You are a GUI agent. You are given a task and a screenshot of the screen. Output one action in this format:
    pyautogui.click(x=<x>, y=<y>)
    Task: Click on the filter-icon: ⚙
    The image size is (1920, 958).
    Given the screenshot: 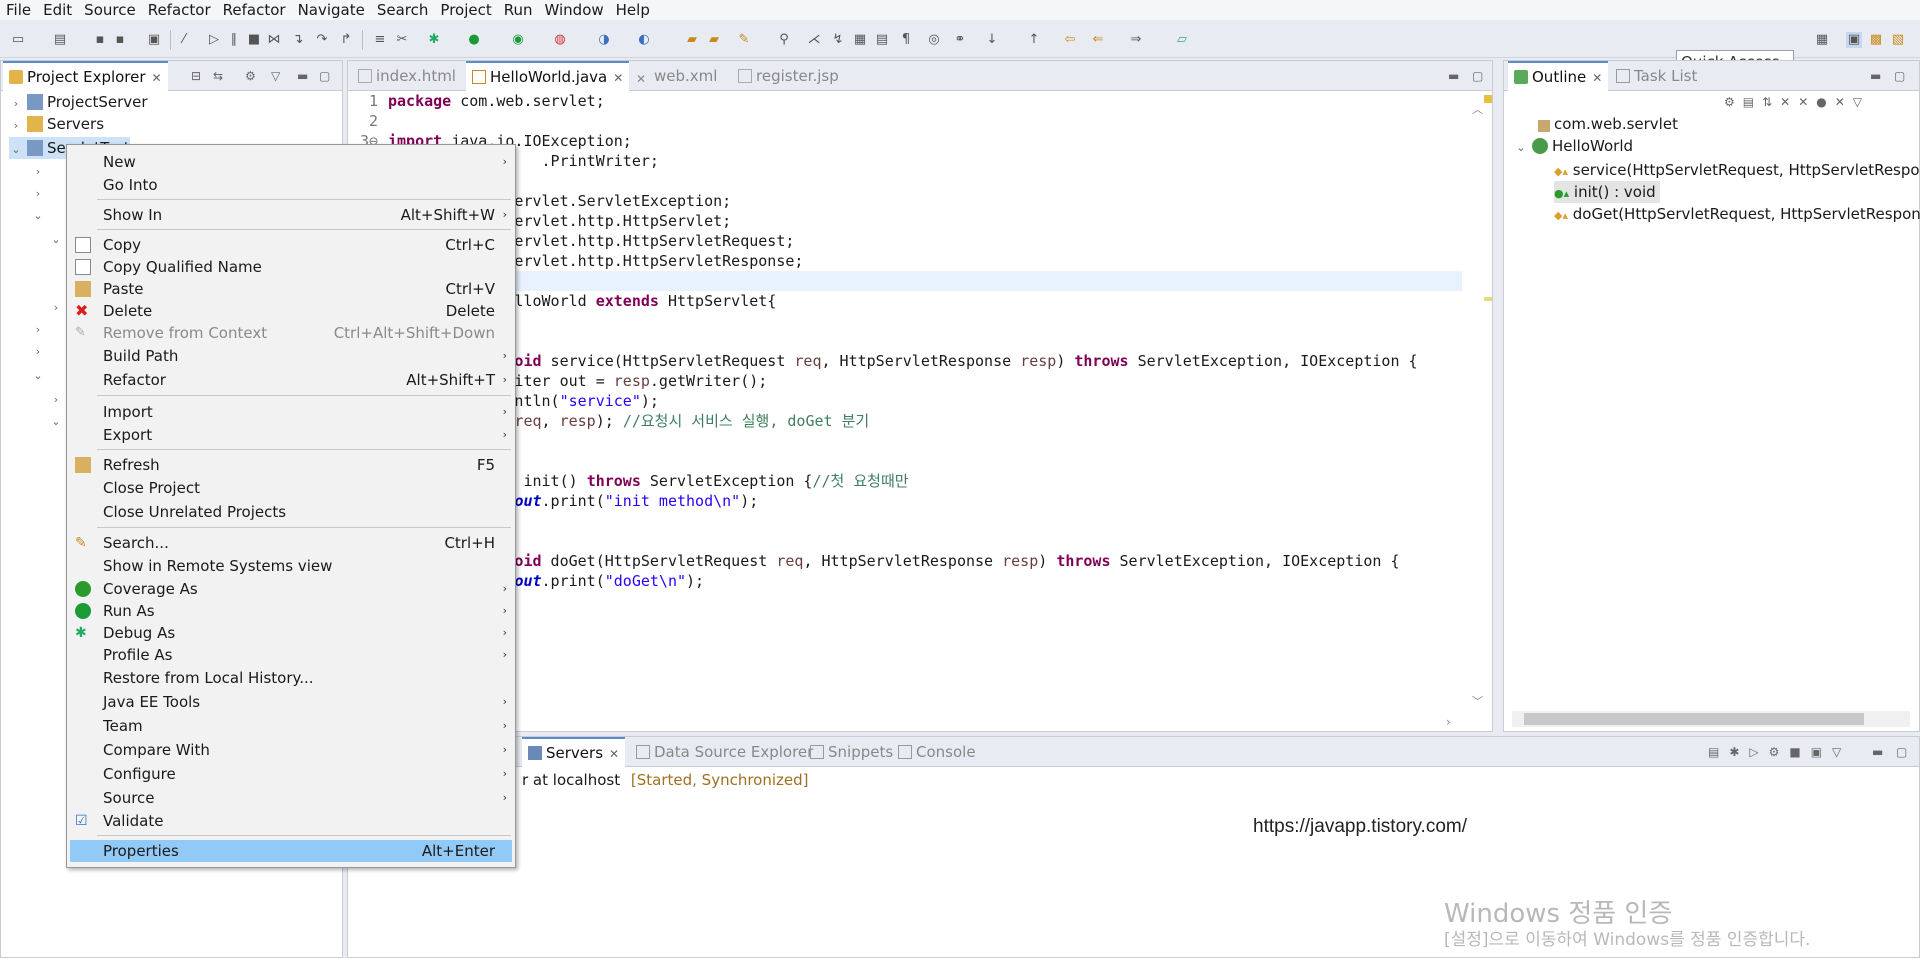 What is the action you would take?
    pyautogui.click(x=250, y=76)
    